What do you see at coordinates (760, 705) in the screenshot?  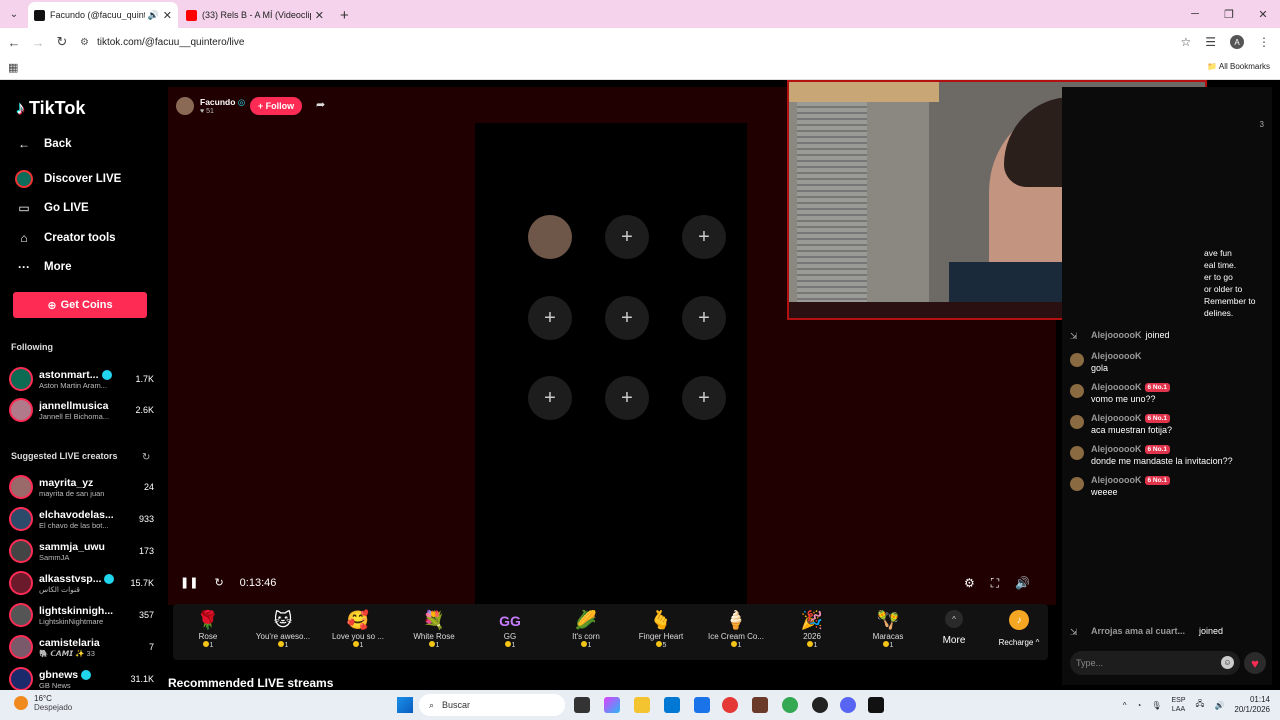 I see `game-icon` at bounding box center [760, 705].